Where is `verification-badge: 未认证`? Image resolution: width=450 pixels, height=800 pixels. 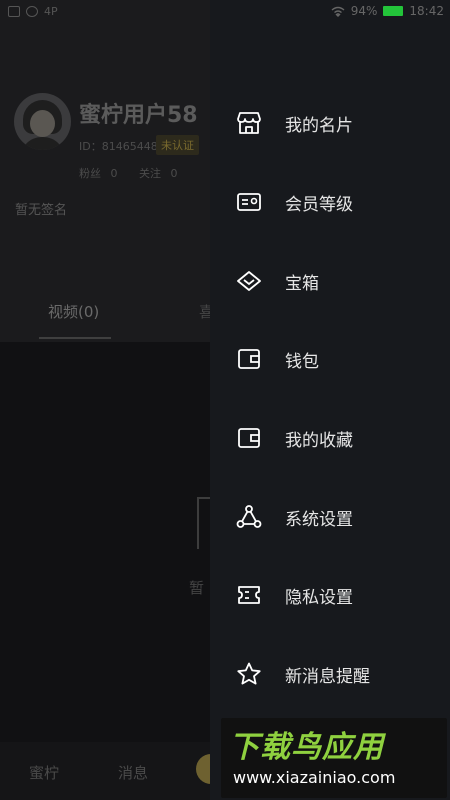 verification-badge: 未认证 is located at coordinates (177, 145).